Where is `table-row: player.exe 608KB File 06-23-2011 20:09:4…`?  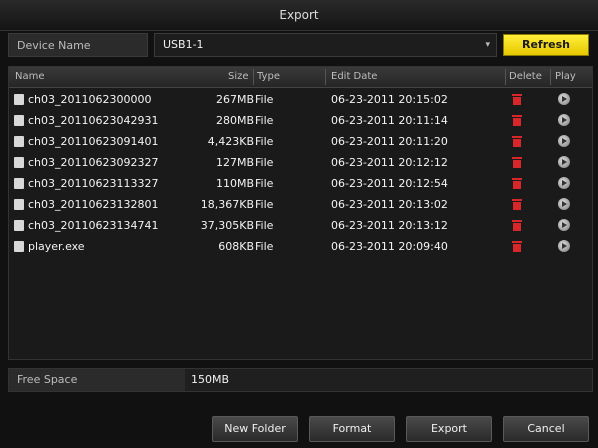
table-row: player.exe 608KB File 06-23-2011 20:09:4… is located at coordinates (300, 246).